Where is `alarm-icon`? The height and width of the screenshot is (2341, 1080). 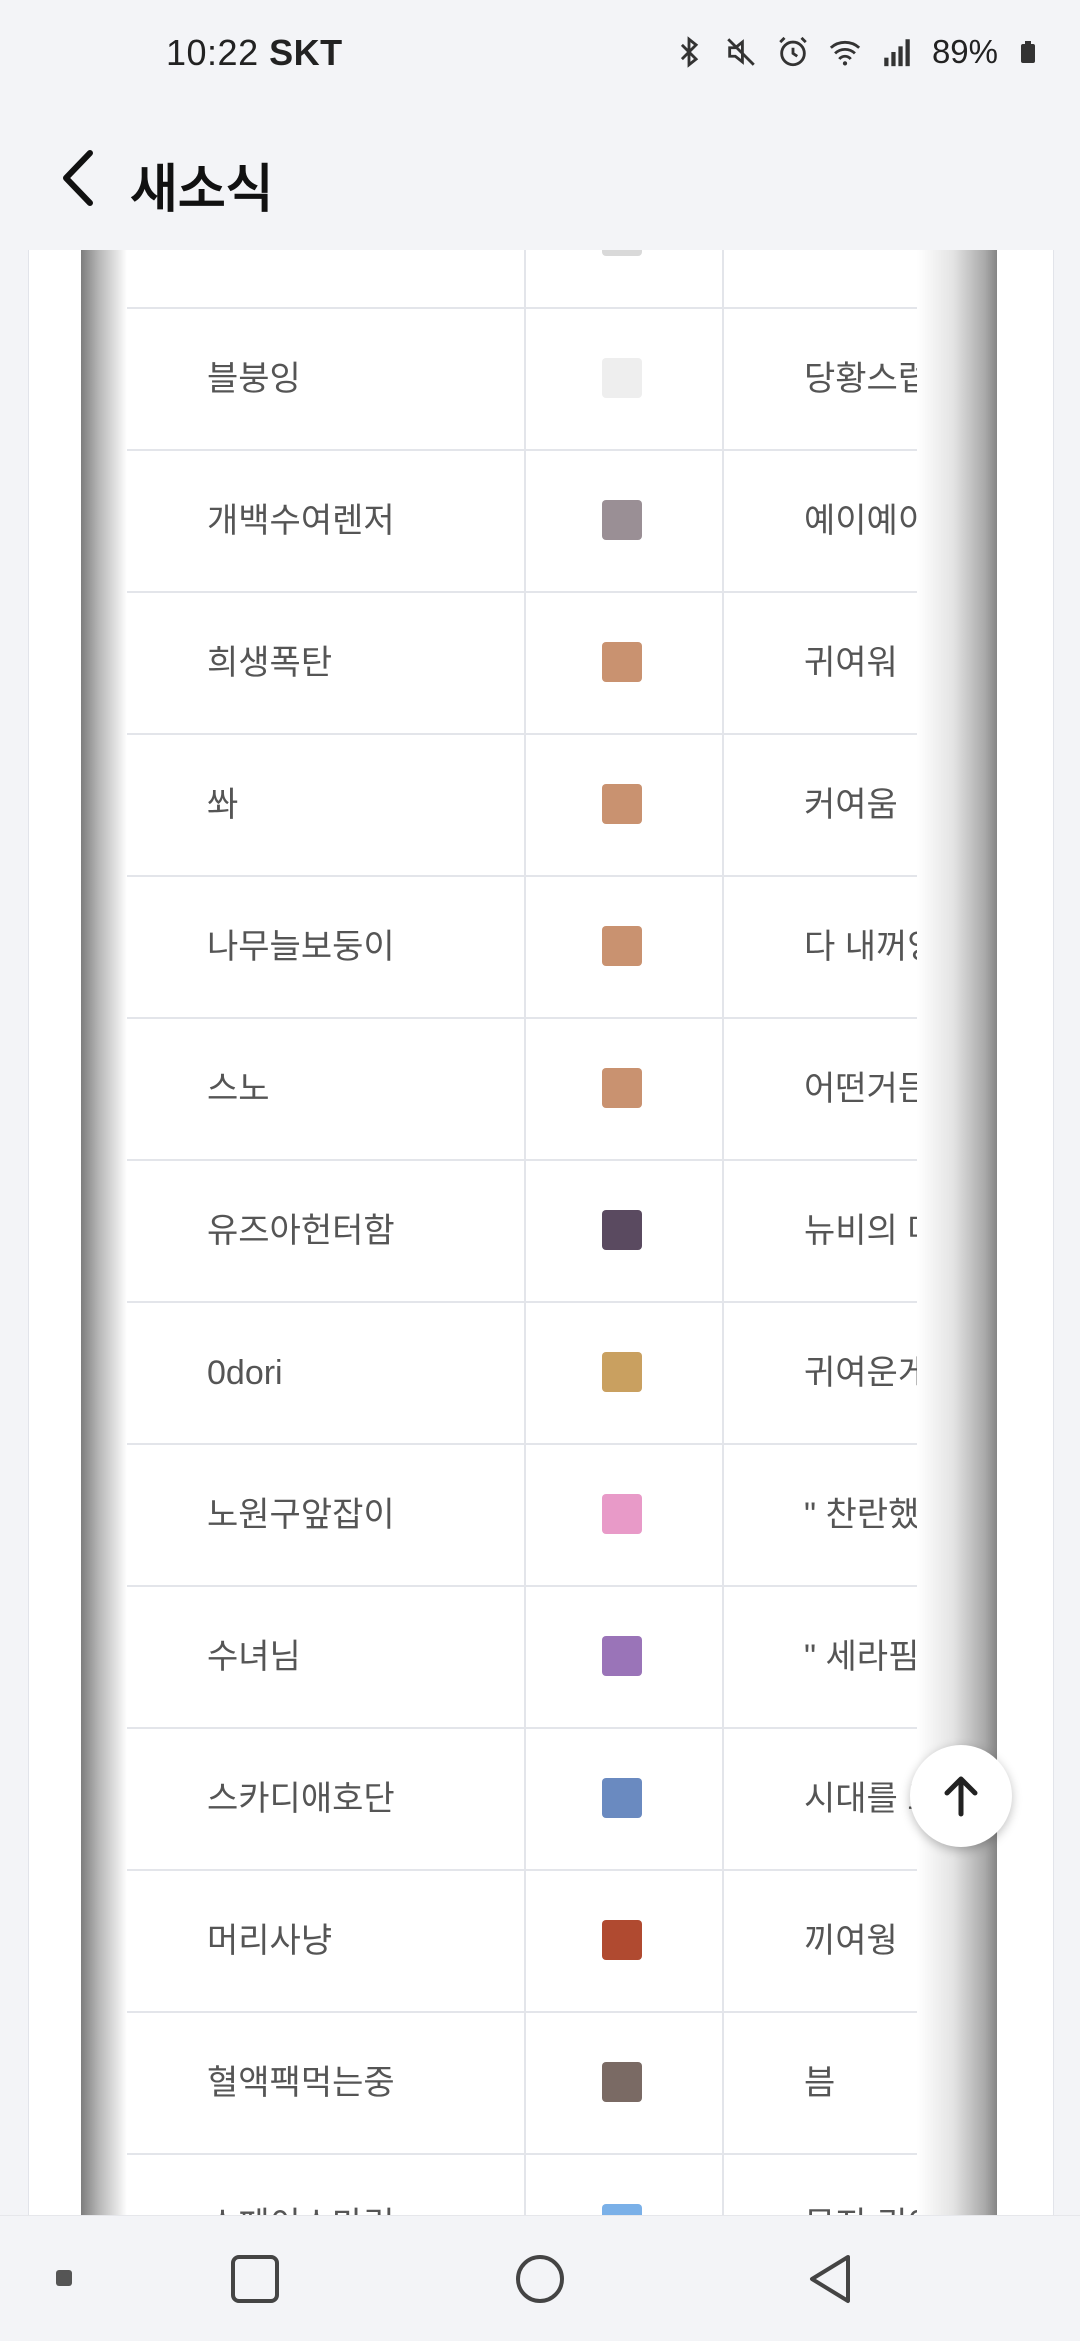 alarm-icon is located at coordinates (793, 51).